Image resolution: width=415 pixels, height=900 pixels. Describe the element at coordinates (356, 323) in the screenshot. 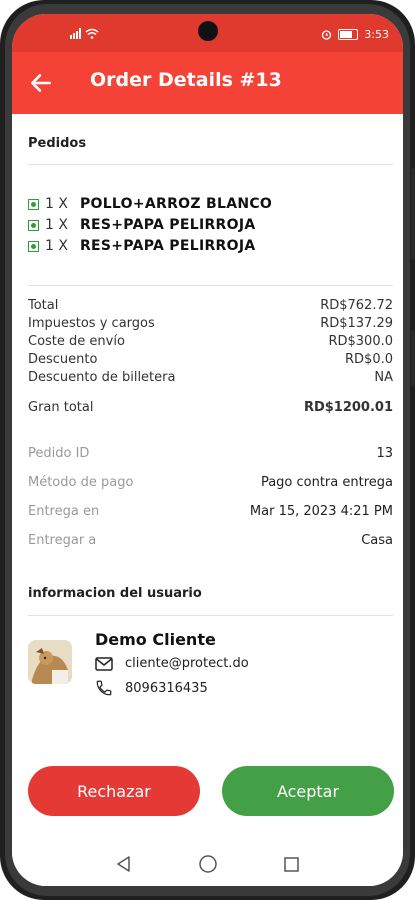

I see `summary-value: RD$137.29` at that location.